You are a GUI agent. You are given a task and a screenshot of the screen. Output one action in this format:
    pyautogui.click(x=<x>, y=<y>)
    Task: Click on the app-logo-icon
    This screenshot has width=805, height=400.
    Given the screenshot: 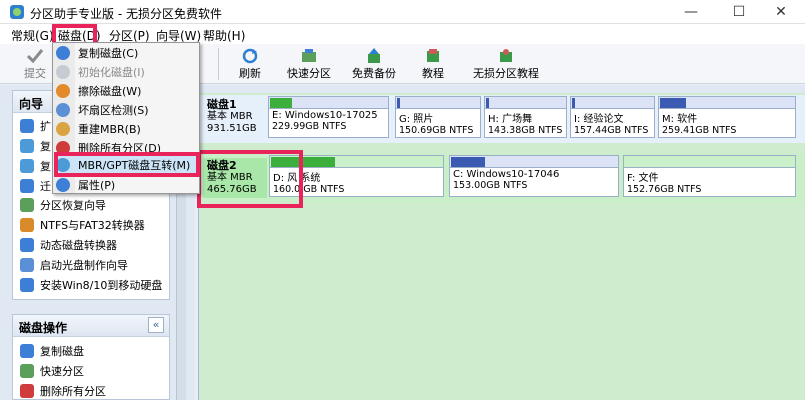 What is the action you would take?
    pyautogui.click(x=17, y=12)
    